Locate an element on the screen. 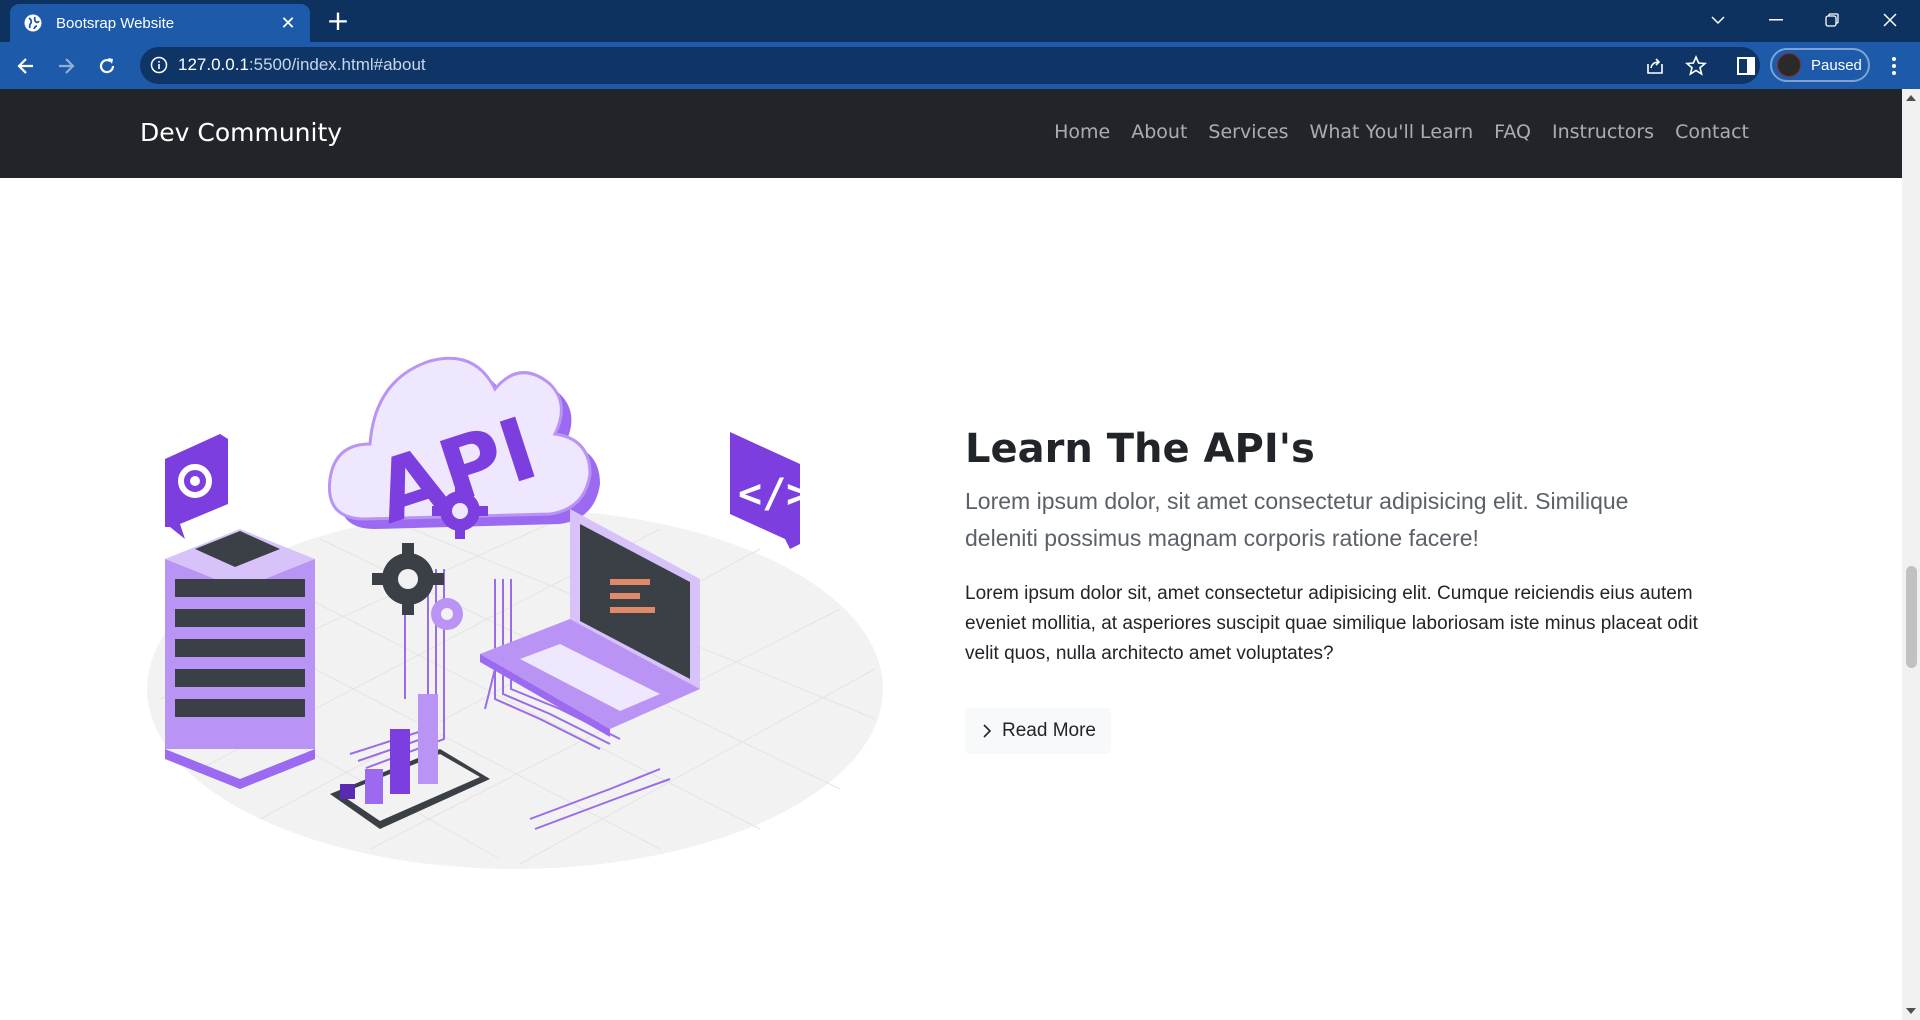  browser-tab-active: Bootsrap Website ✕ is located at coordinates (160, 23).